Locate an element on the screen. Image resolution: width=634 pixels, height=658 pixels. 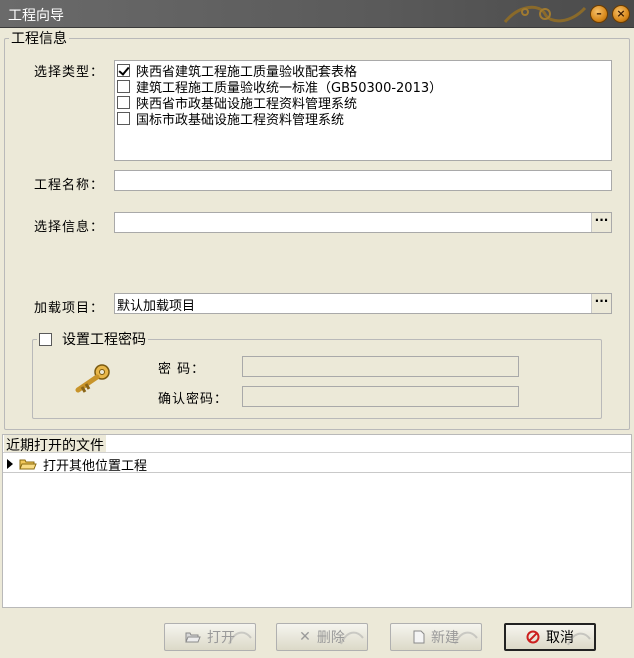
minimize-icon: – is located at coordinates (599, 14).